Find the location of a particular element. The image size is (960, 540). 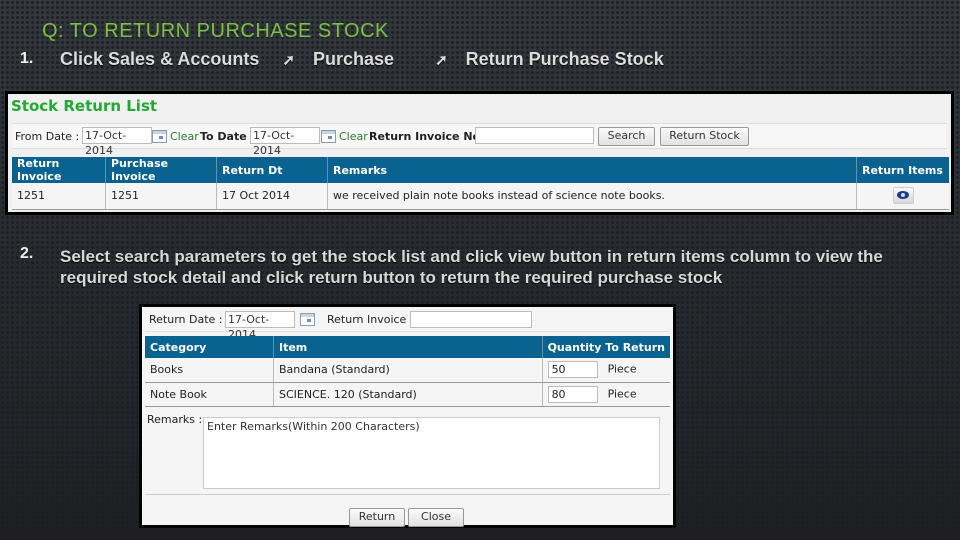

column-header: Category is located at coordinates (209, 347).